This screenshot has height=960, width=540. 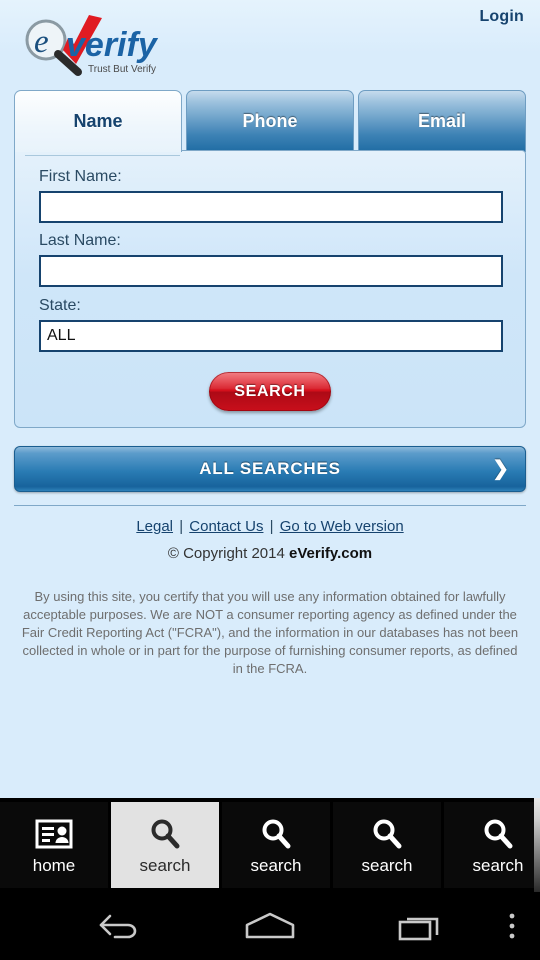 What do you see at coordinates (512, 926) in the screenshot?
I see `overflow-menu-icon` at bounding box center [512, 926].